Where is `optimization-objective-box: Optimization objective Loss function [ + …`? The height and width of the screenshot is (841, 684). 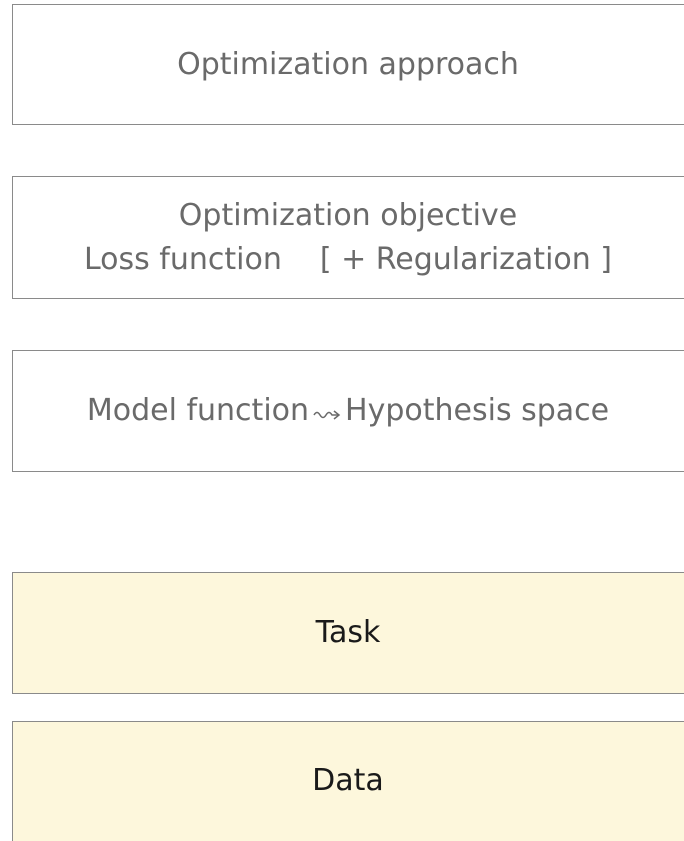 optimization-objective-box: Optimization objective Loss function [ + … is located at coordinates (348, 237).